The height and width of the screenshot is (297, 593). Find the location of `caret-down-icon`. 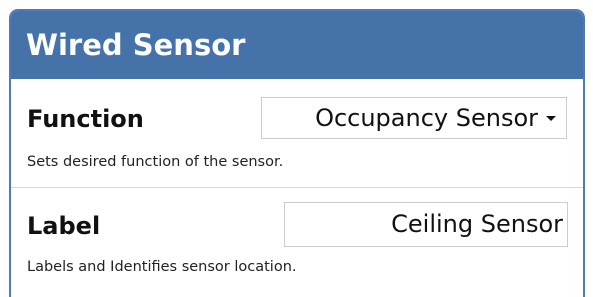

caret-down-icon is located at coordinates (551, 118).